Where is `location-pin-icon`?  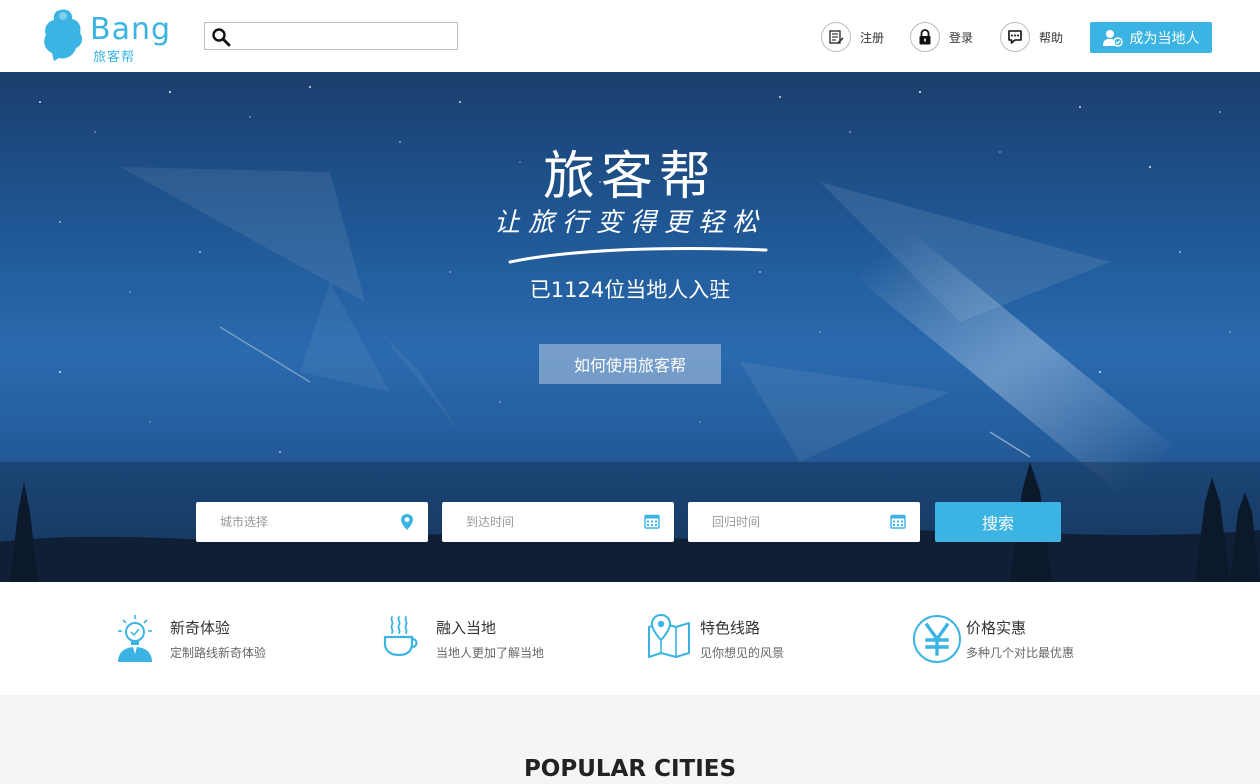
location-pin-icon is located at coordinates (407, 522).